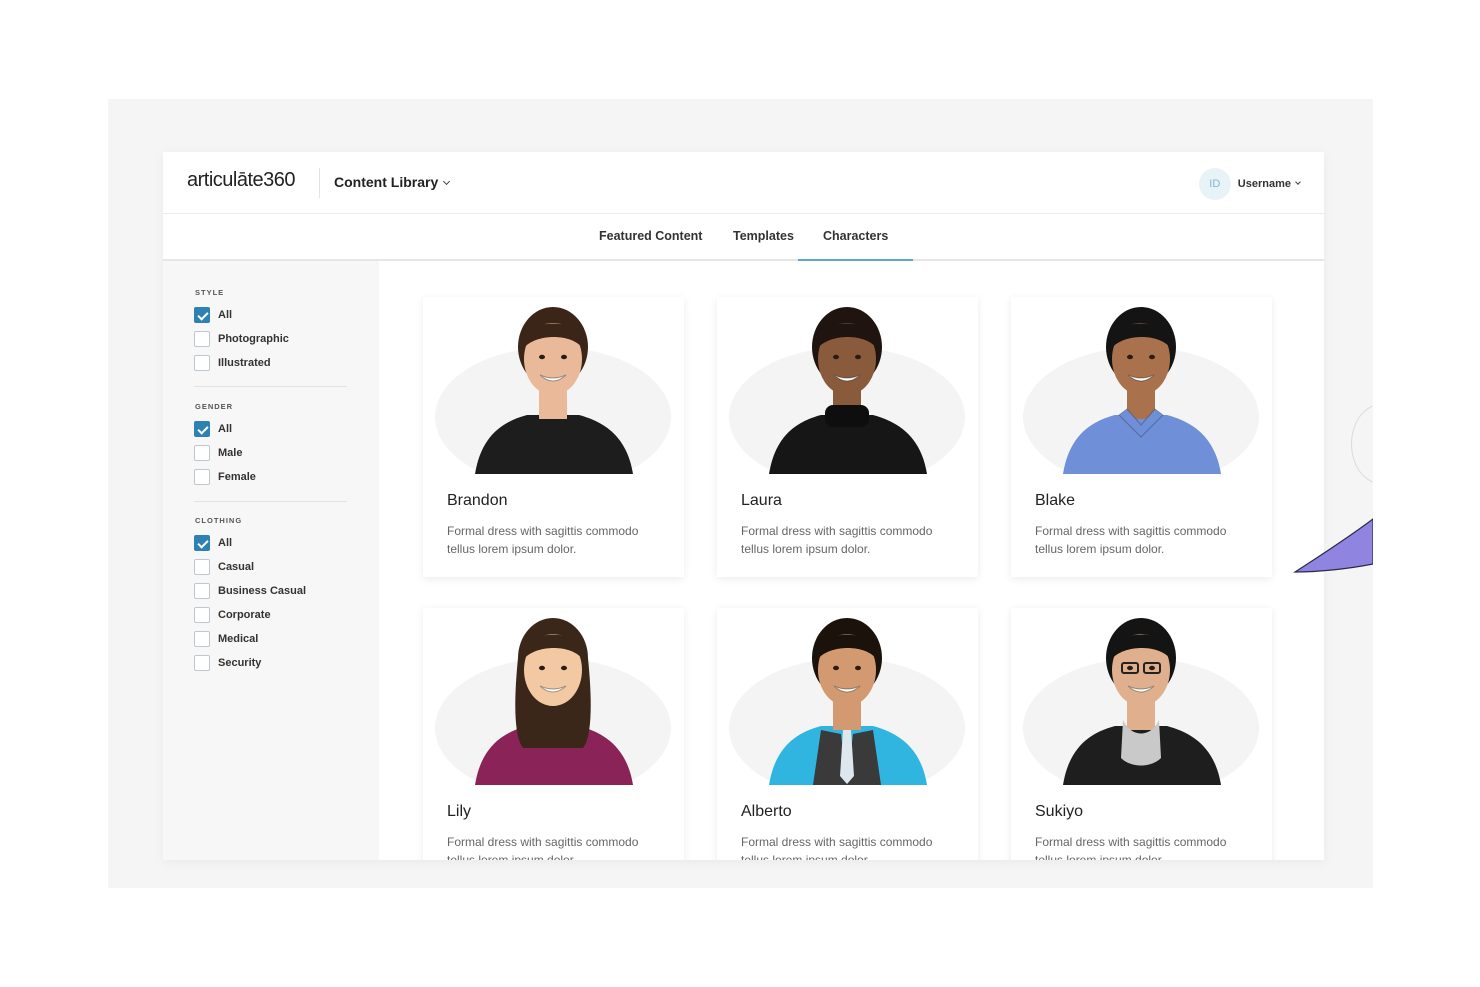  I want to click on filter-group-title-style: STYLE, so click(210, 292).